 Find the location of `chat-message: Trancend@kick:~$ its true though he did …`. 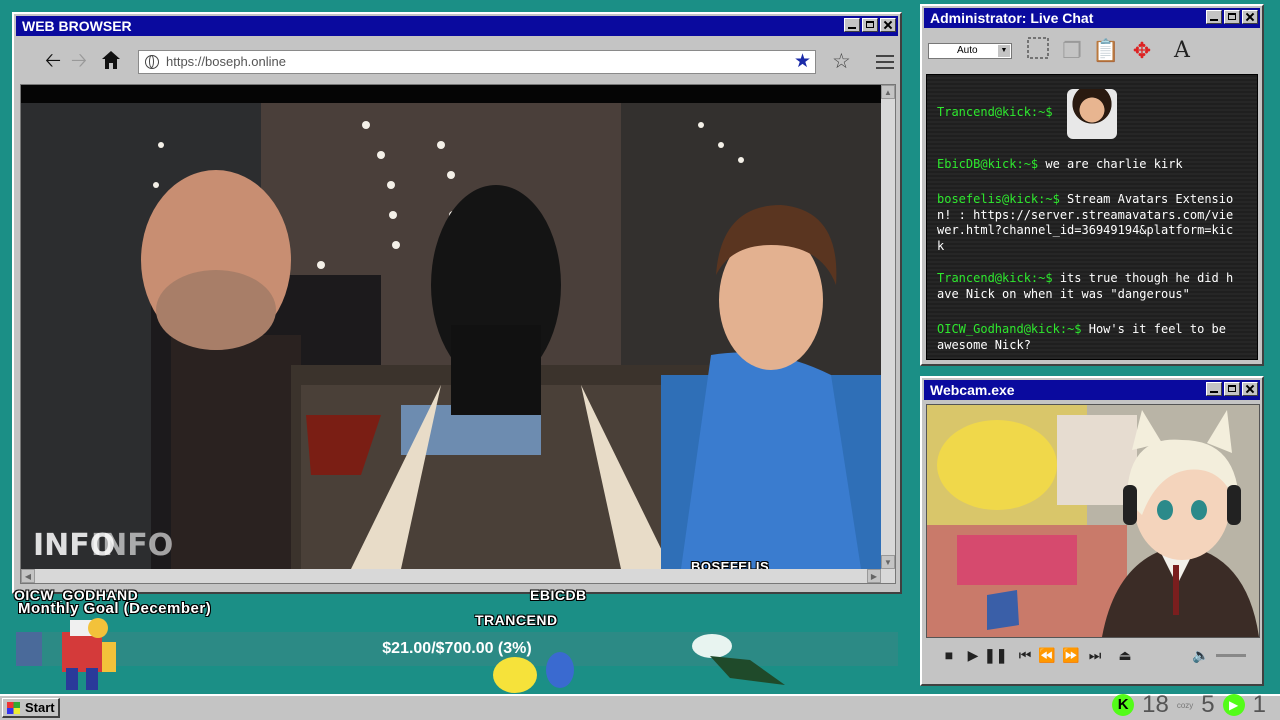

chat-message: Trancend@kick:~$ its true though he did … is located at coordinates (1087, 286).